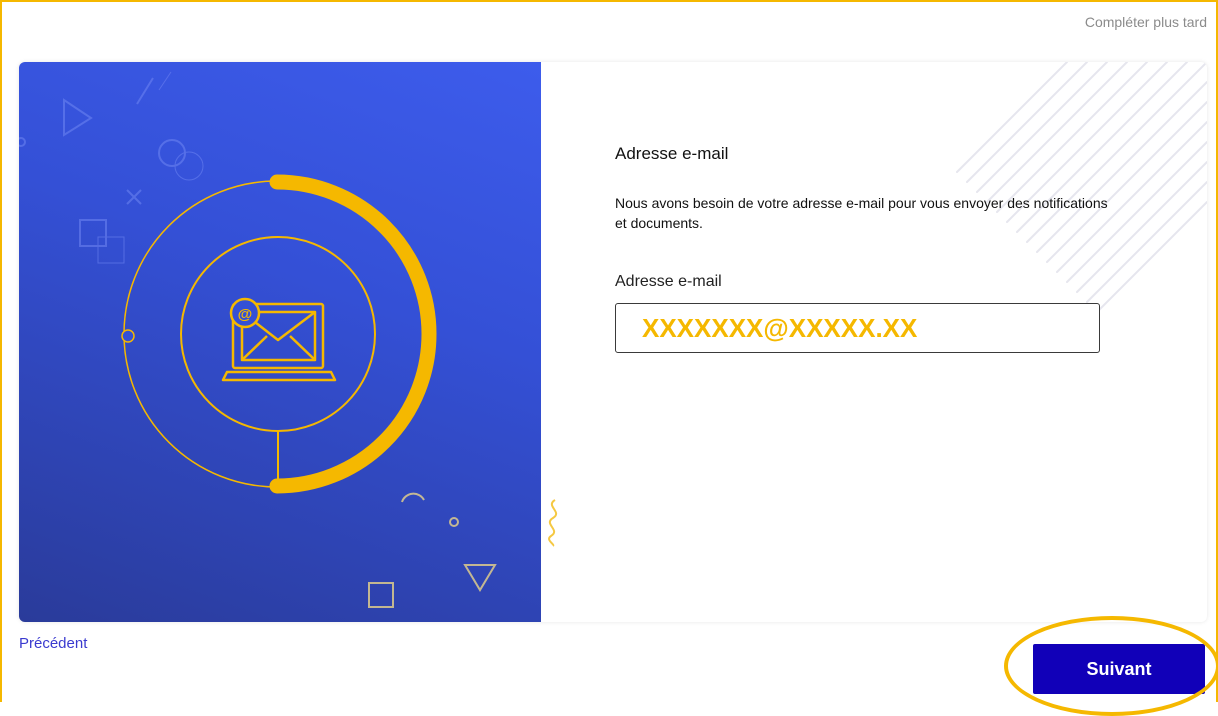  Describe the element at coordinates (413, 497) in the screenshot. I see `deco-arc` at that location.